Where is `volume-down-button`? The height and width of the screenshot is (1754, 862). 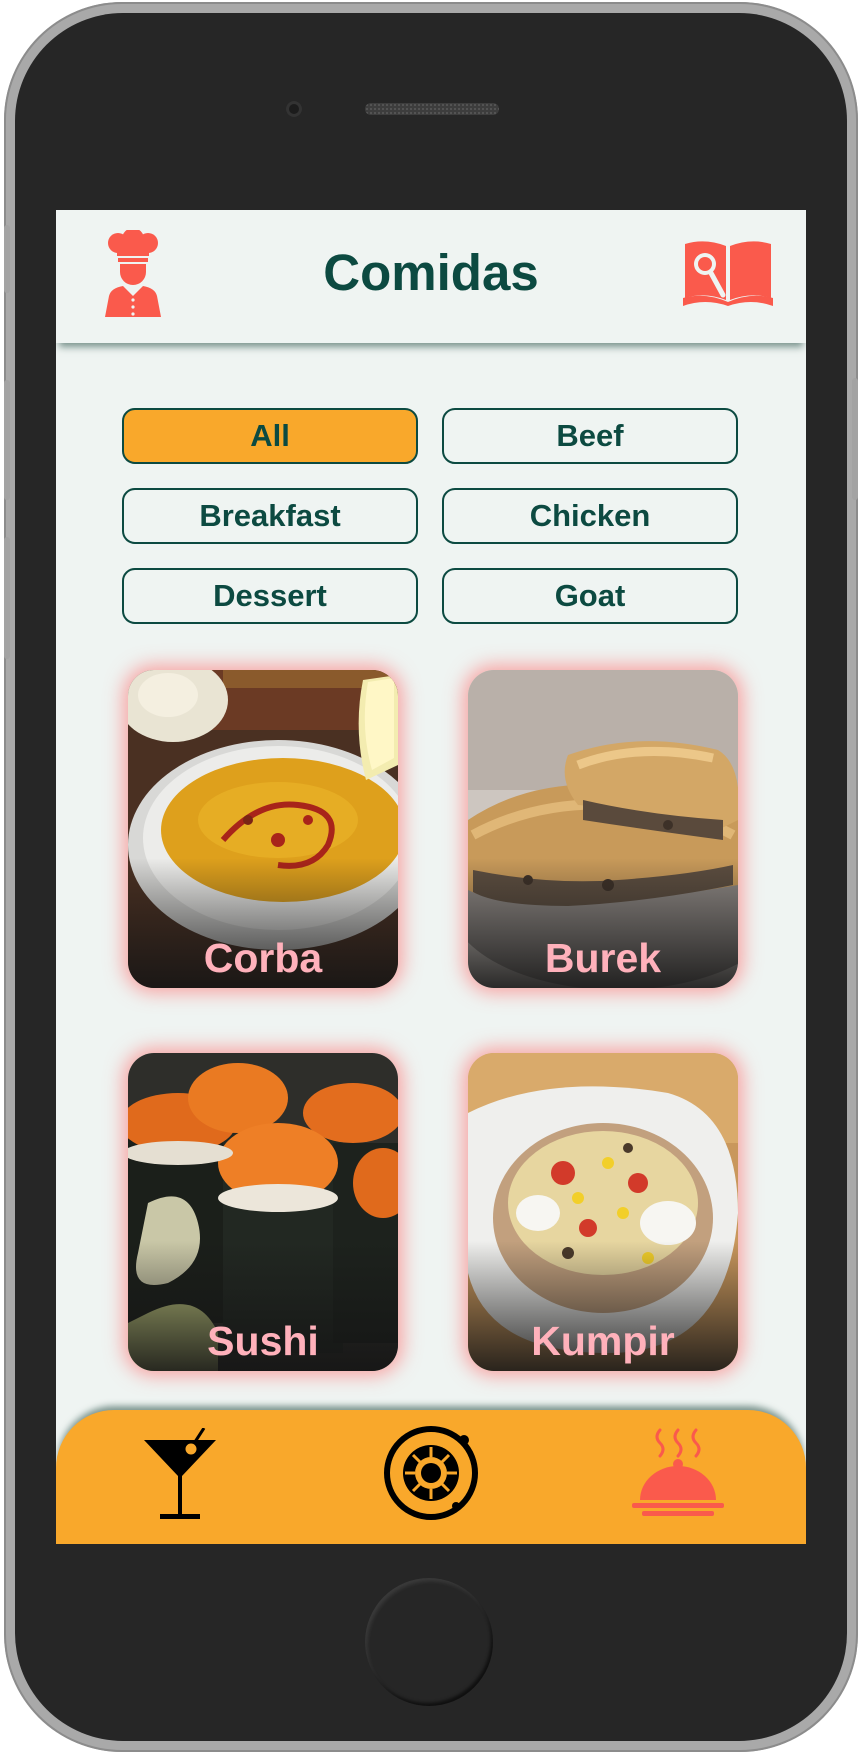 volume-down-button is located at coordinates (7, 598).